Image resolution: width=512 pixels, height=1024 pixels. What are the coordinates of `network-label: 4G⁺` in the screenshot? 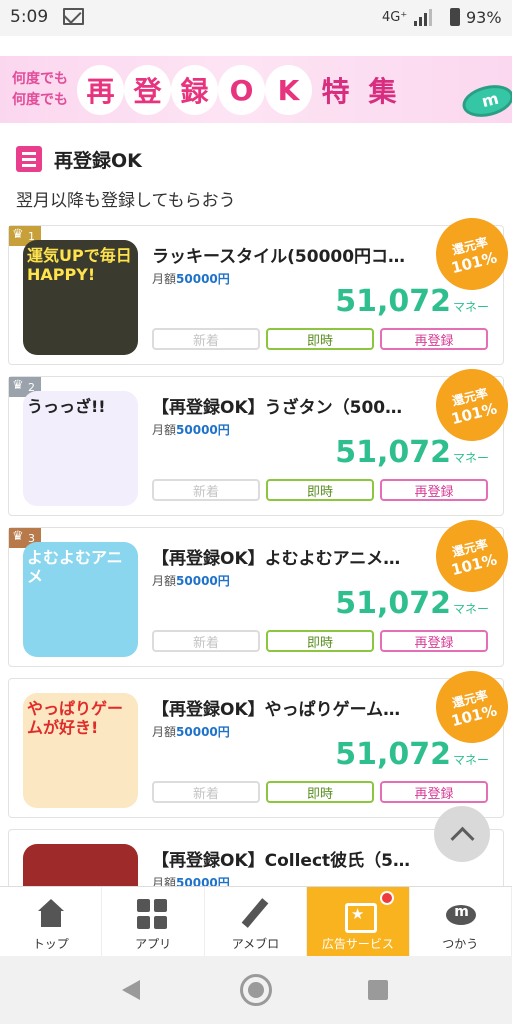 It's located at (395, 17).